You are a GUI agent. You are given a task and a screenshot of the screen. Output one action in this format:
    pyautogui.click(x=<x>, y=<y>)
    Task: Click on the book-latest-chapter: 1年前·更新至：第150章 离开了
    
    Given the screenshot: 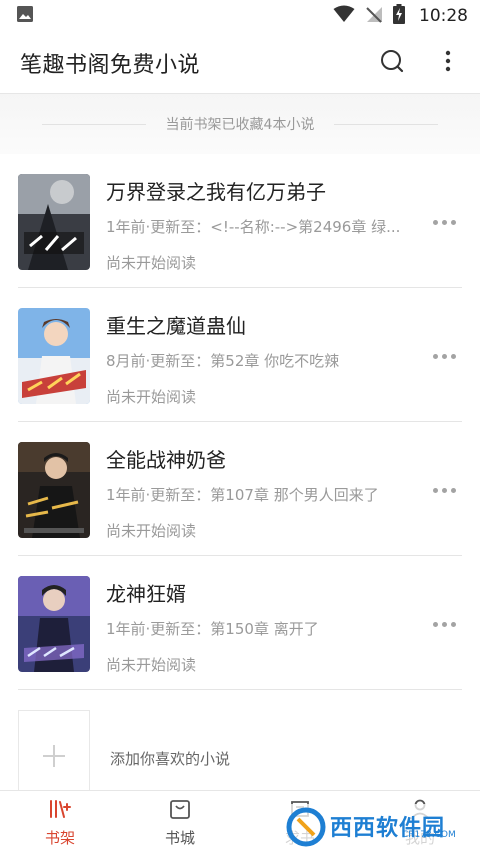 What is the action you would take?
    pyautogui.click(x=212, y=629)
    